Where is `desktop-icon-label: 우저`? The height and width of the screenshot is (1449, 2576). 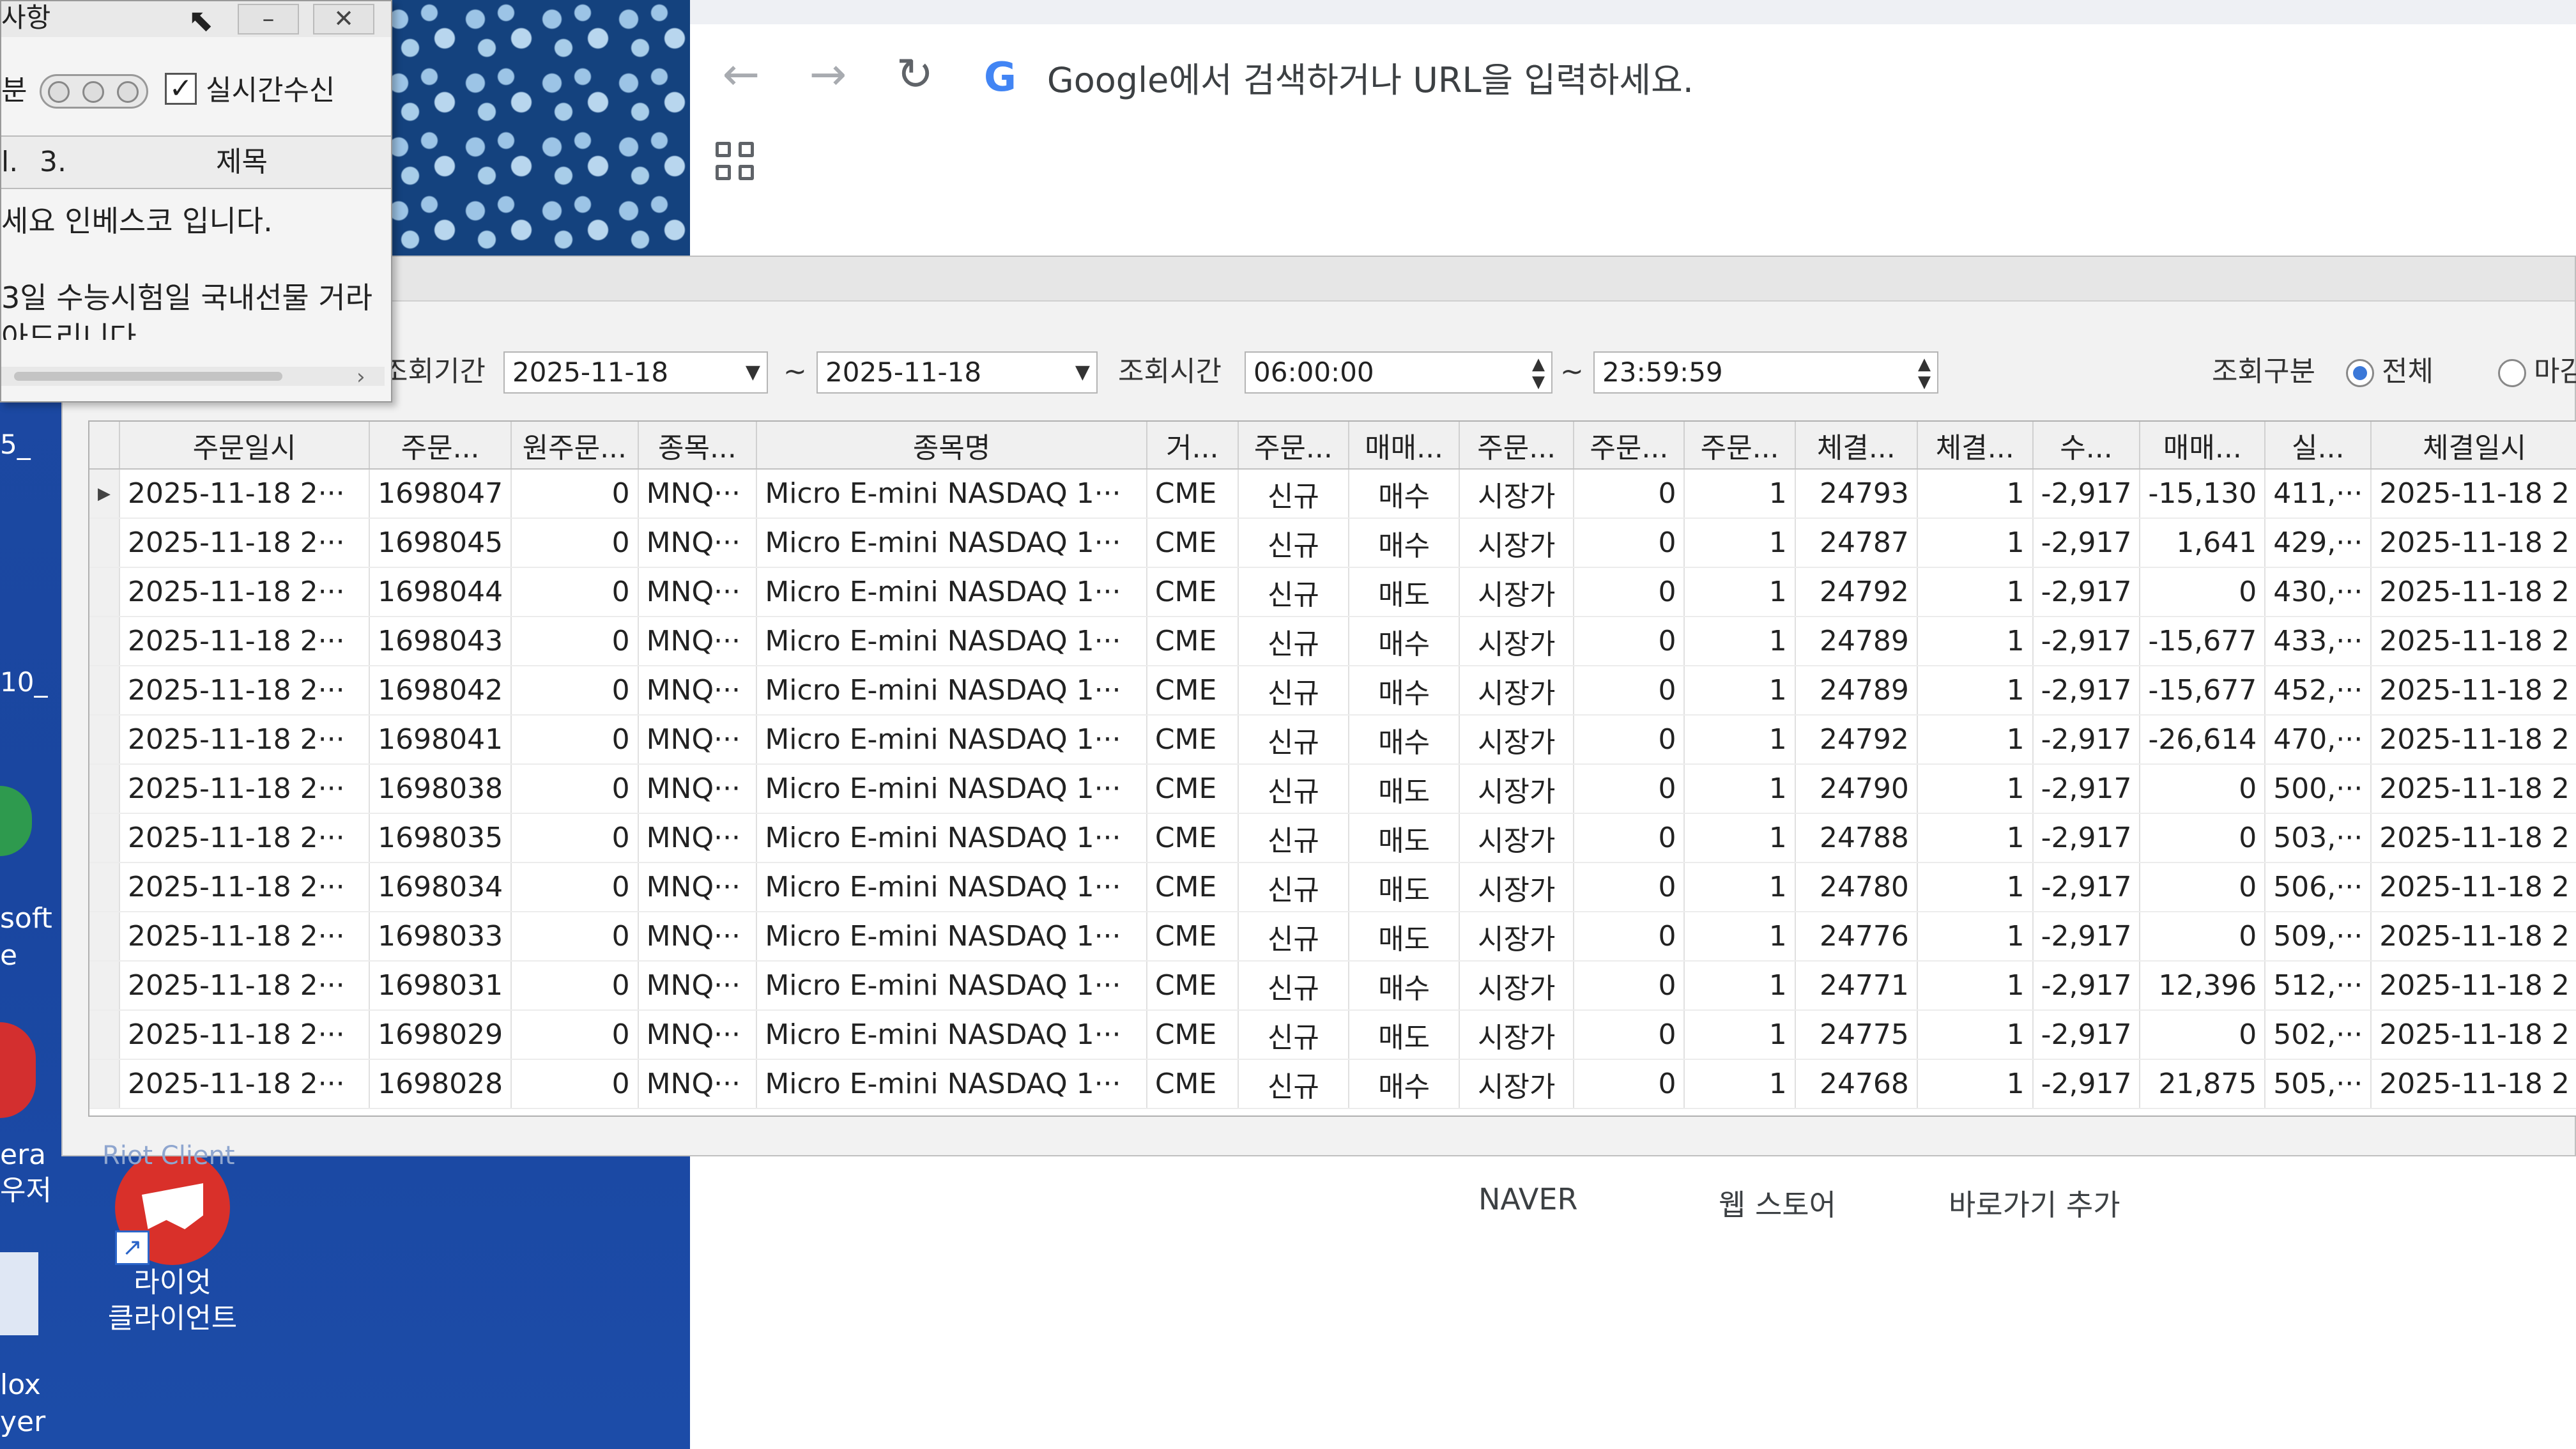 desktop-icon-label: 우저 is located at coordinates (26, 1191).